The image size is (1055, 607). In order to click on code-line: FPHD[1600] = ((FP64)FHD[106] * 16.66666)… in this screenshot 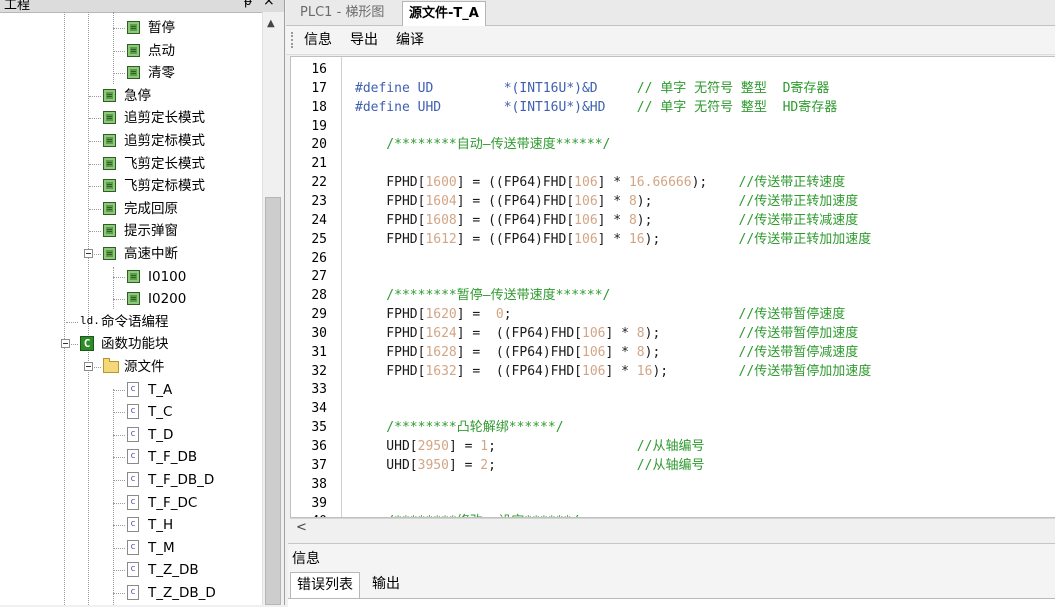, I will do `click(600, 182)`.